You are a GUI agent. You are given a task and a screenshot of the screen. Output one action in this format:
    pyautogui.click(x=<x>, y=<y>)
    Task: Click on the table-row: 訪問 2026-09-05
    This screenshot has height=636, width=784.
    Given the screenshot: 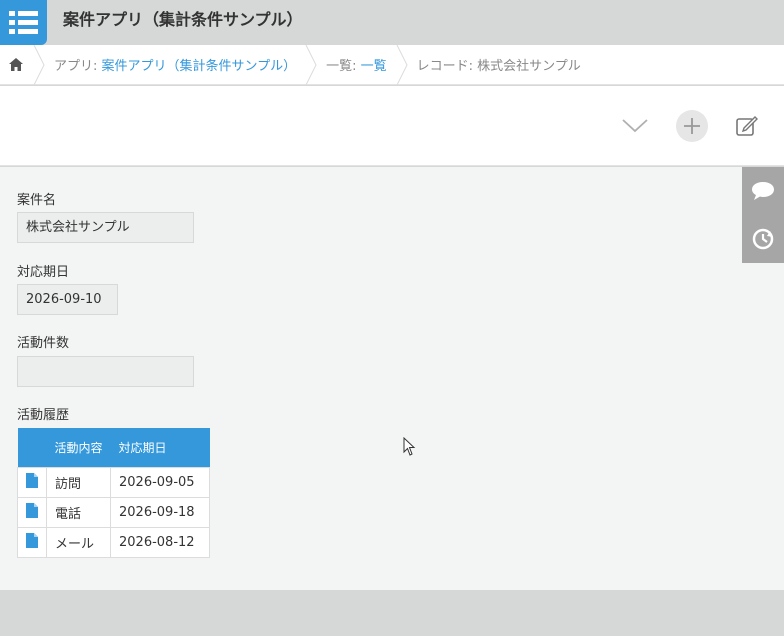 What is the action you would take?
    pyautogui.click(x=113, y=482)
    